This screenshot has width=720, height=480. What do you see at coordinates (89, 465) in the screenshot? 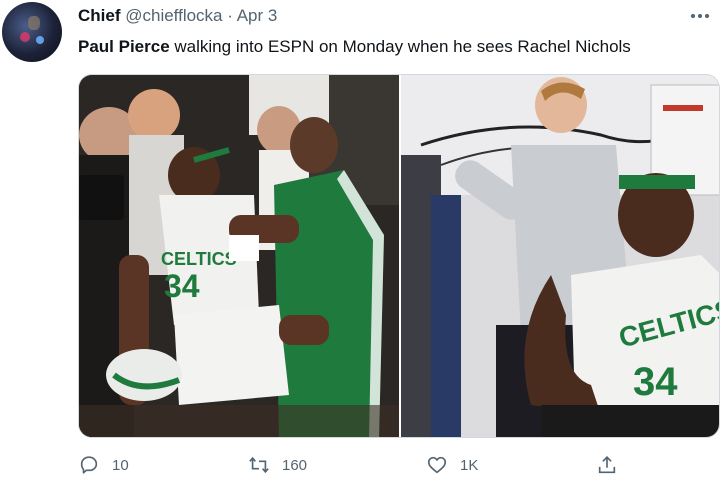
I see `reply-icon` at bounding box center [89, 465].